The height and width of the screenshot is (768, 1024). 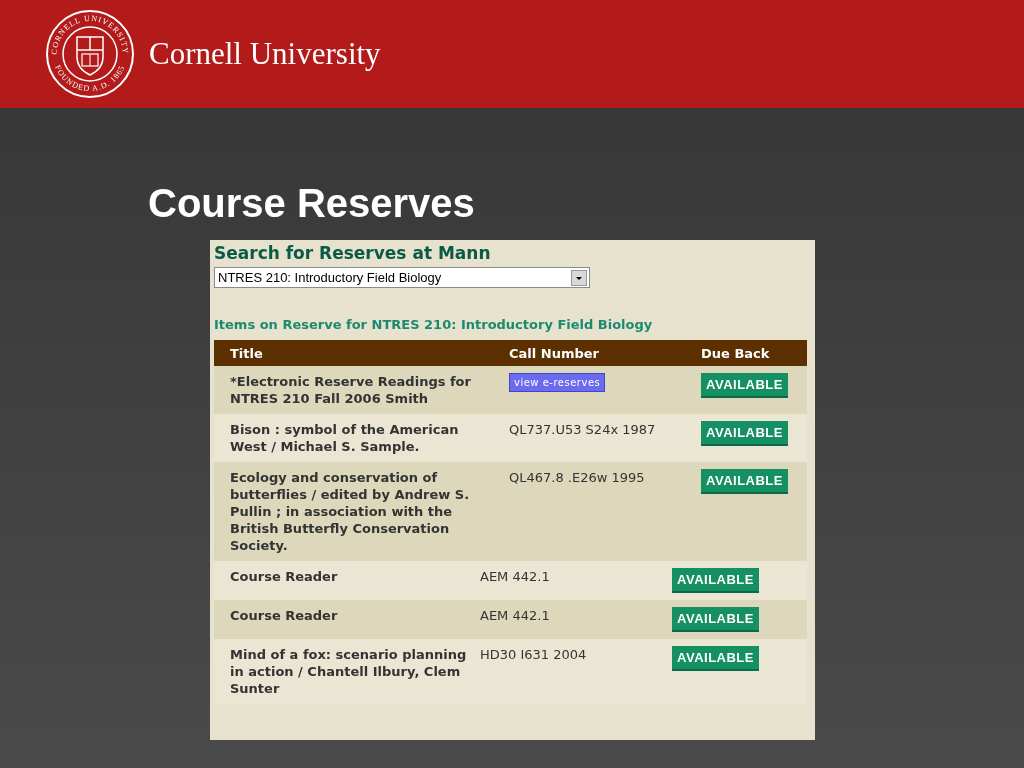 What do you see at coordinates (265, 54) in the screenshot?
I see `university-name: Cornell University` at bounding box center [265, 54].